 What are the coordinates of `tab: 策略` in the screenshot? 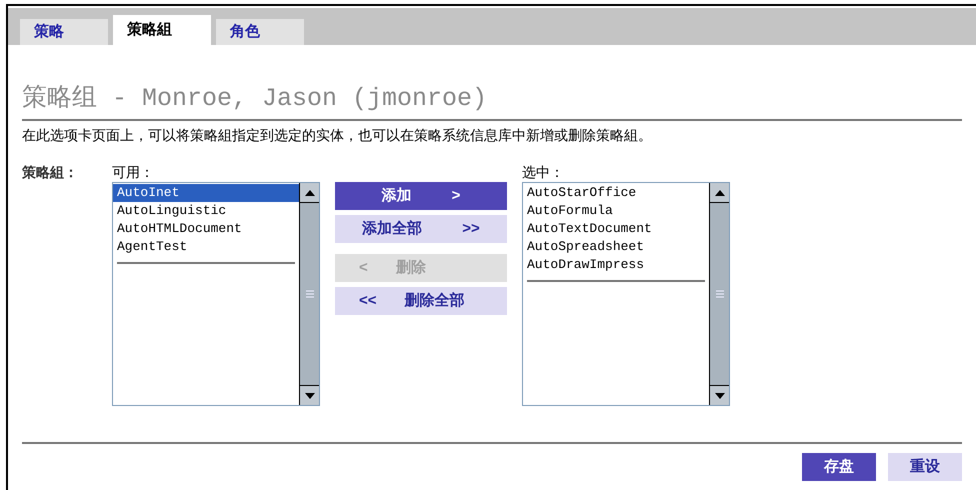 It's located at (64, 32).